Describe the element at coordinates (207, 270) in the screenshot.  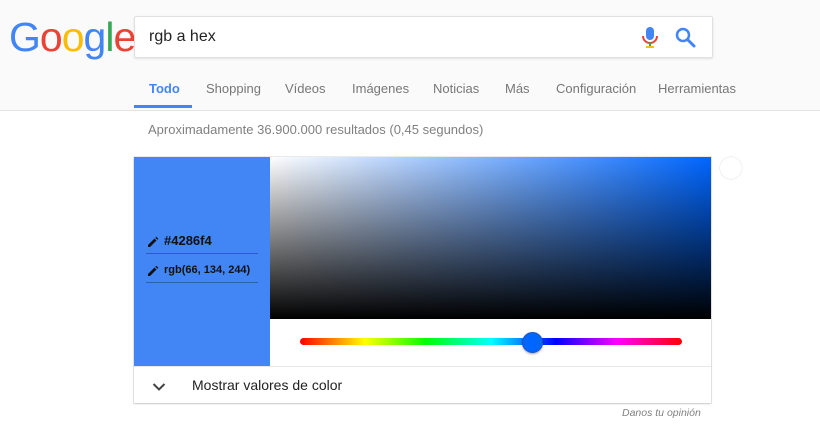
I see `rgb-value: rgb(66, 134, 244)` at that location.